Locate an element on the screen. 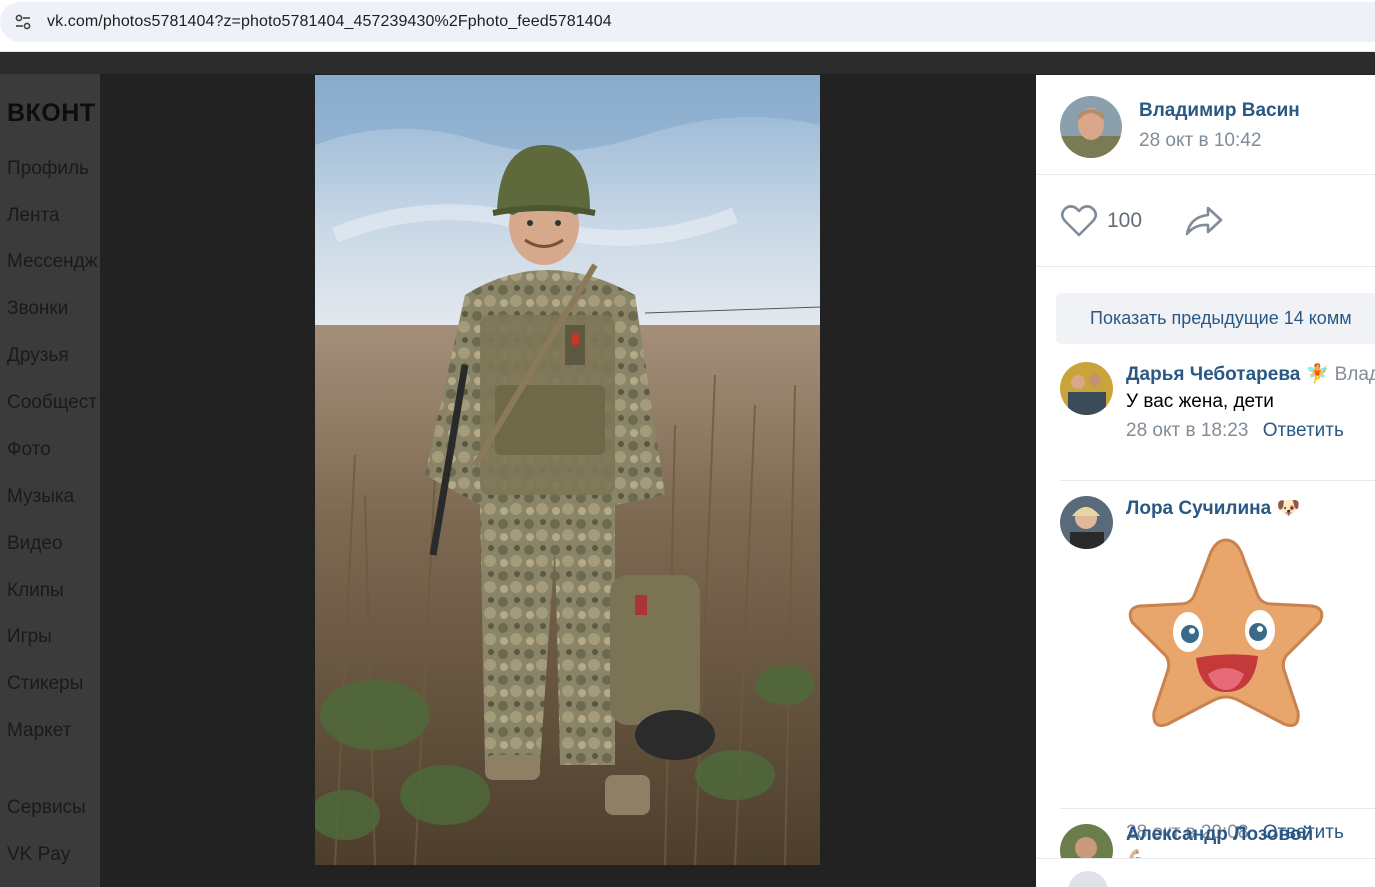 The image size is (1375, 887). commenter-name: Дарья Чеботарева 🧚 Влад is located at coordinates (1250, 374).